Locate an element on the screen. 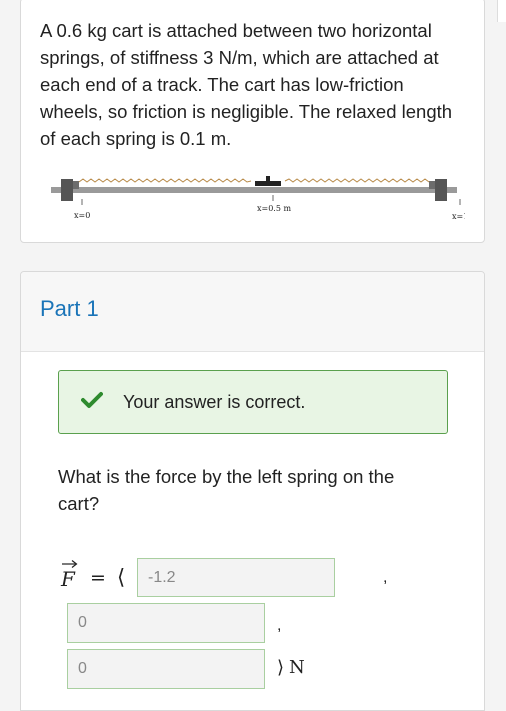 This screenshot has height=711, width=506. answer-y-value: 0 is located at coordinates (82, 622).